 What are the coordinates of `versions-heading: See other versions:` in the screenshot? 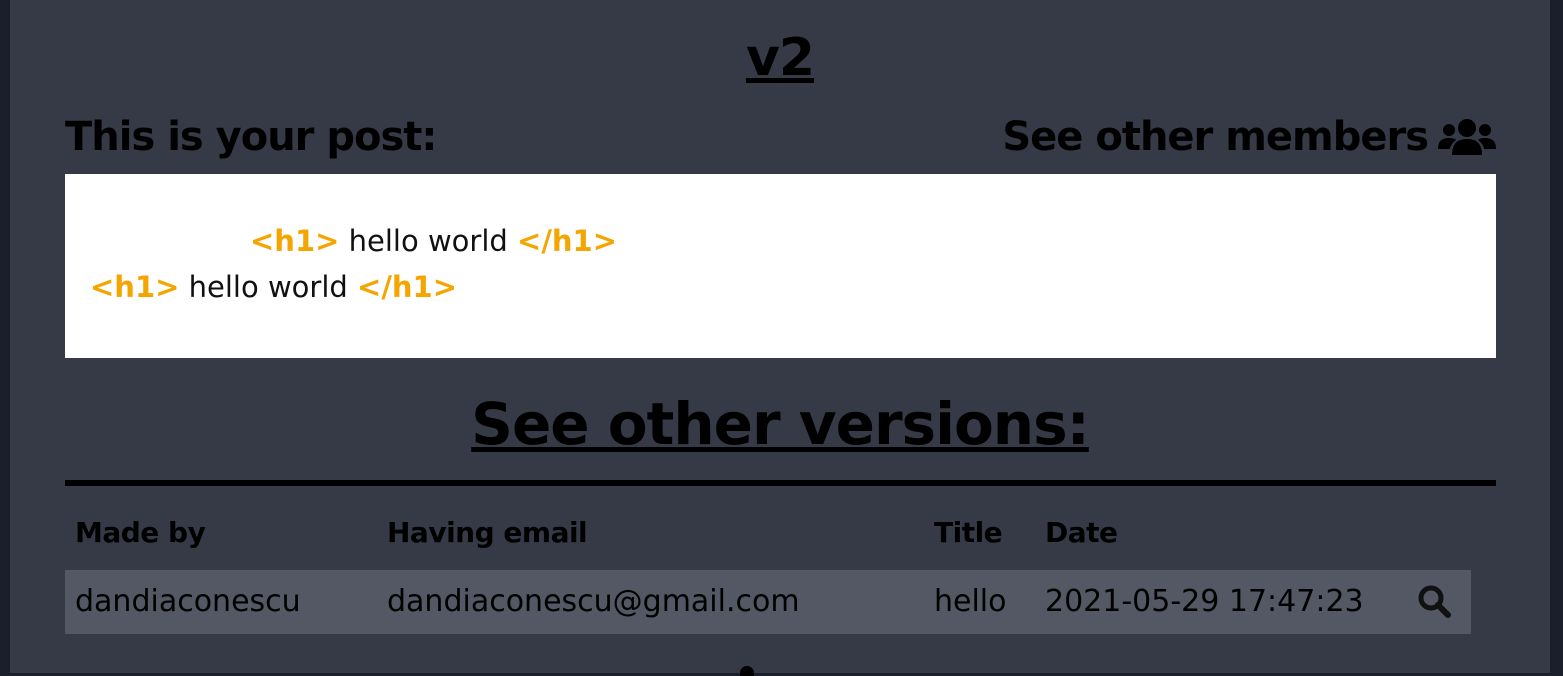 It's located at (780, 424).